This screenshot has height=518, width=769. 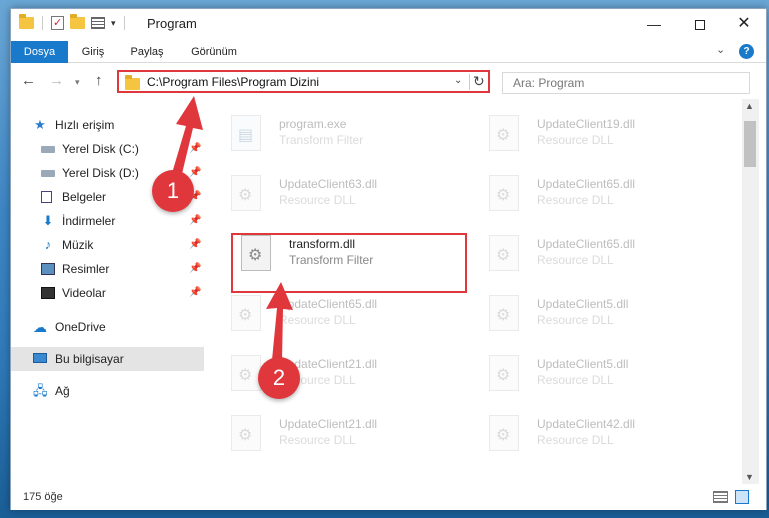 What do you see at coordinates (80, 327) in the screenshot?
I see `sidebar-item-label: OneDrive` at bounding box center [80, 327].